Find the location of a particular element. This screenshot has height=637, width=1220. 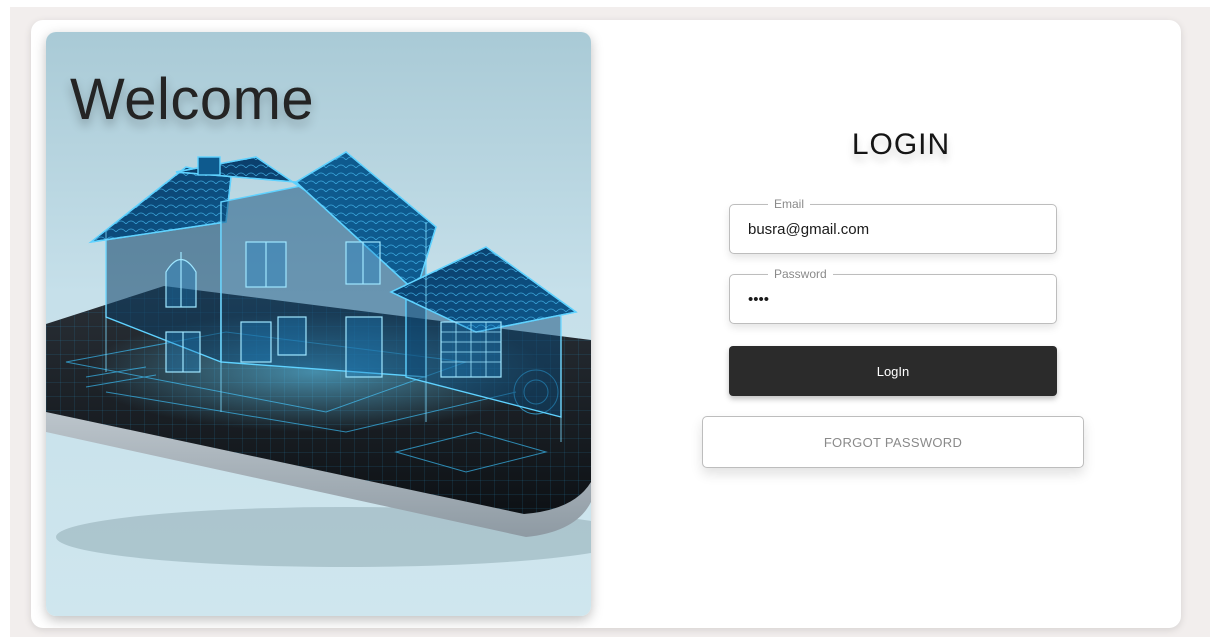

right-strip is located at coordinates (1215, 318).